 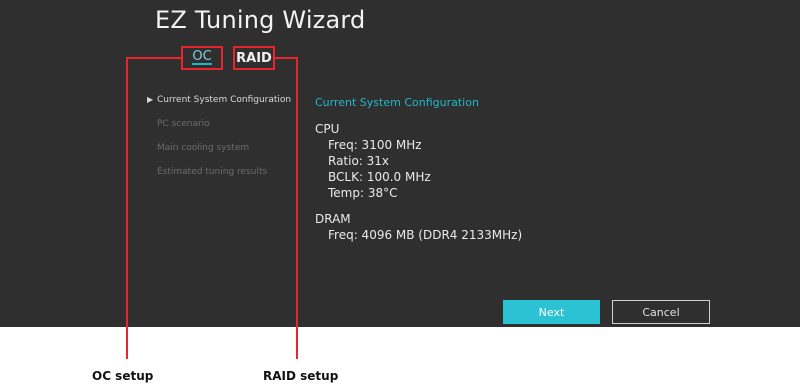 What do you see at coordinates (425, 235) in the screenshot?
I see `dram-freq: Freq: 4096 MB (DDR4 2133MHz)` at bounding box center [425, 235].